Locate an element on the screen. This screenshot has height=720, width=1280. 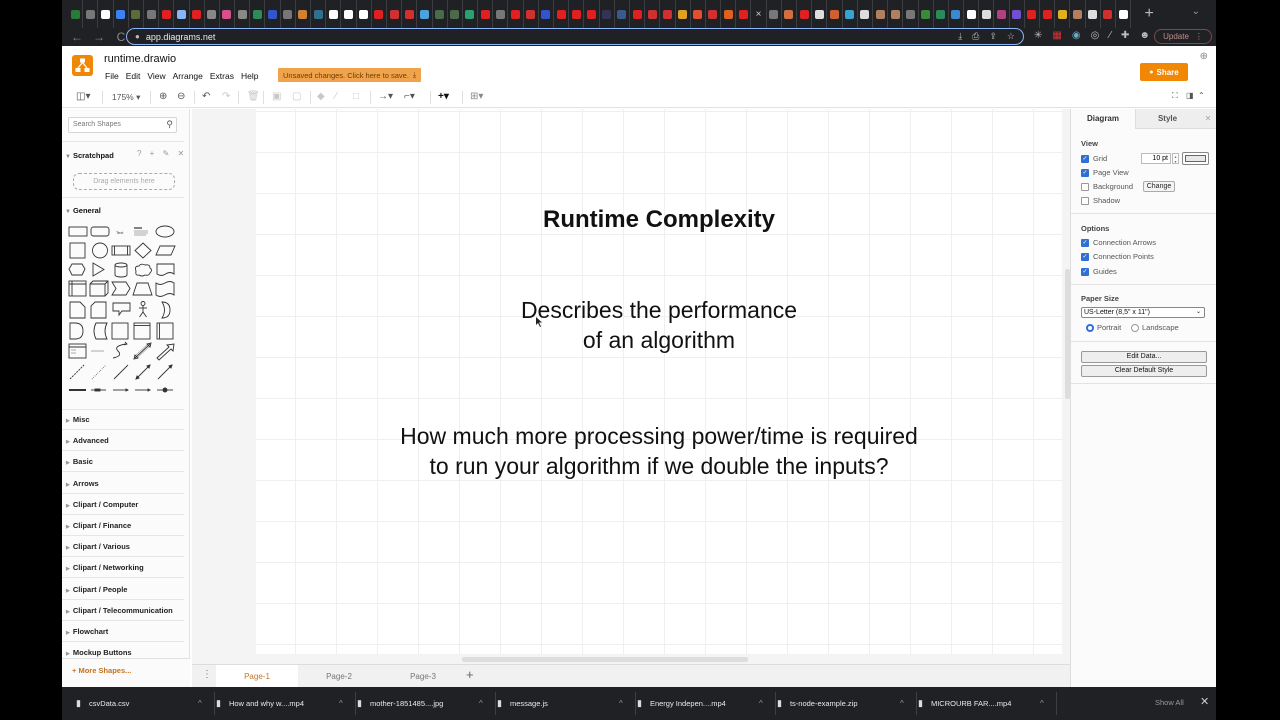
sidebar-category-basic: ▶ Basic is located at coordinates (79, 461).